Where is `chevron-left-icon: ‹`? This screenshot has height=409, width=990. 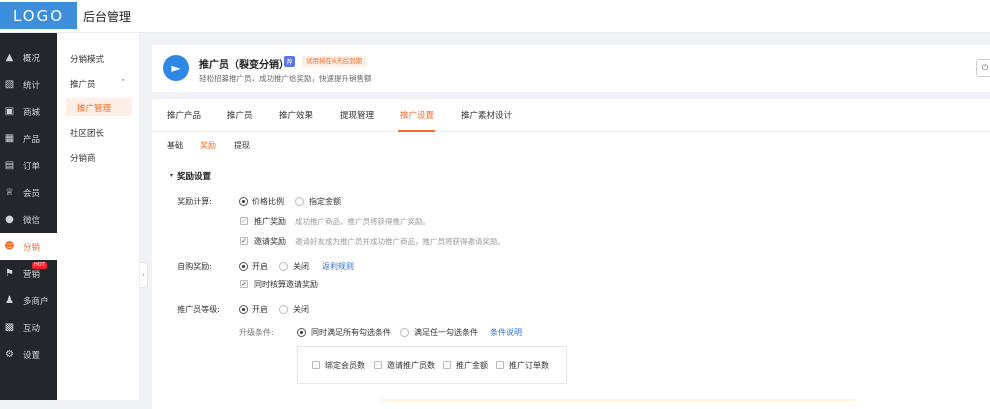
chevron-left-icon: ‹ is located at coordinates (143, 275).